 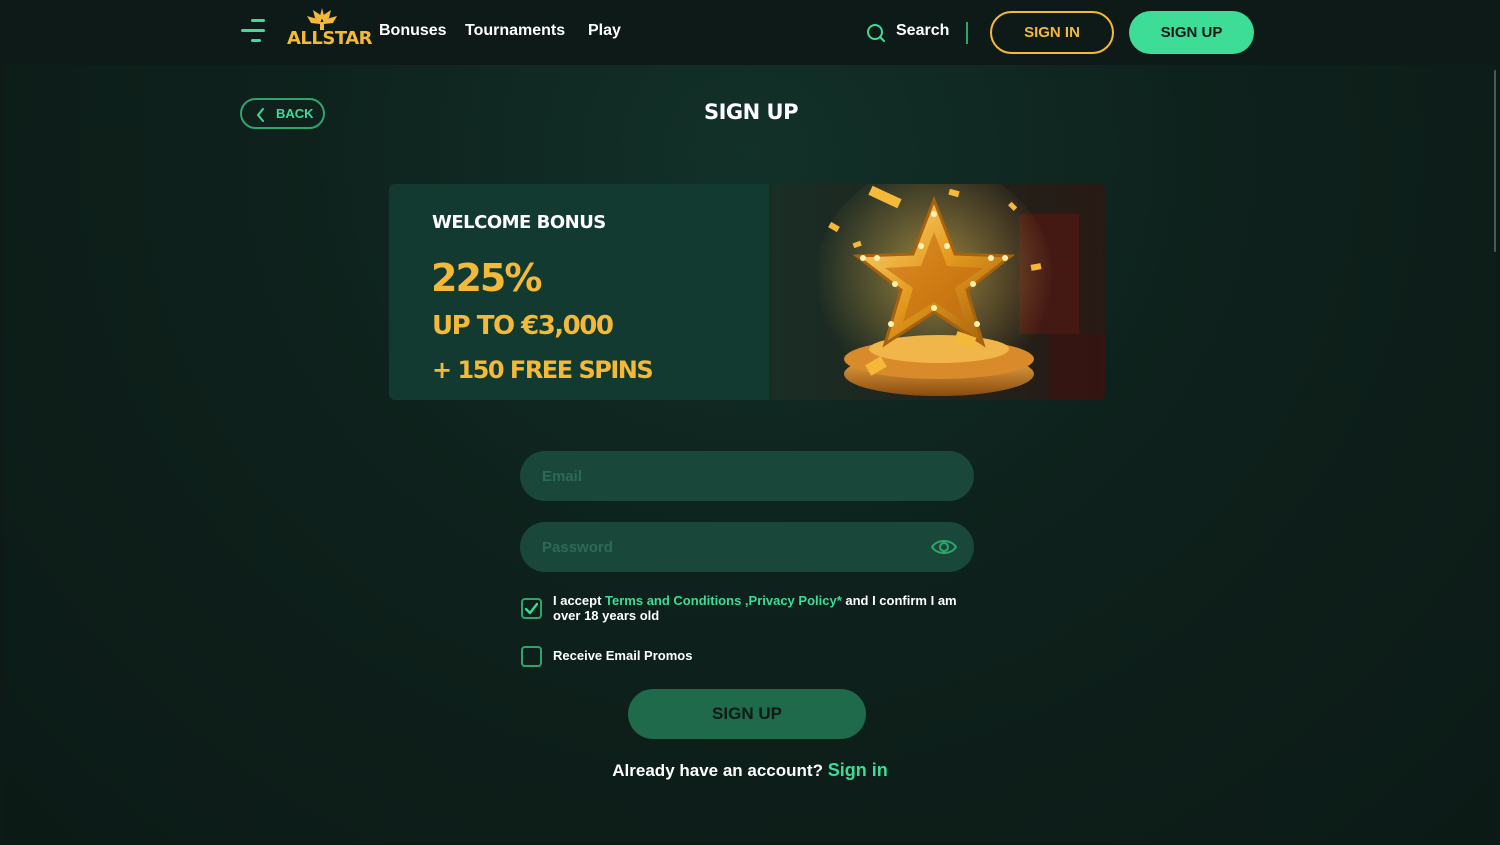 I want to click on already-have-account: Already have an account? Sign in, so click(x=750, y=770).